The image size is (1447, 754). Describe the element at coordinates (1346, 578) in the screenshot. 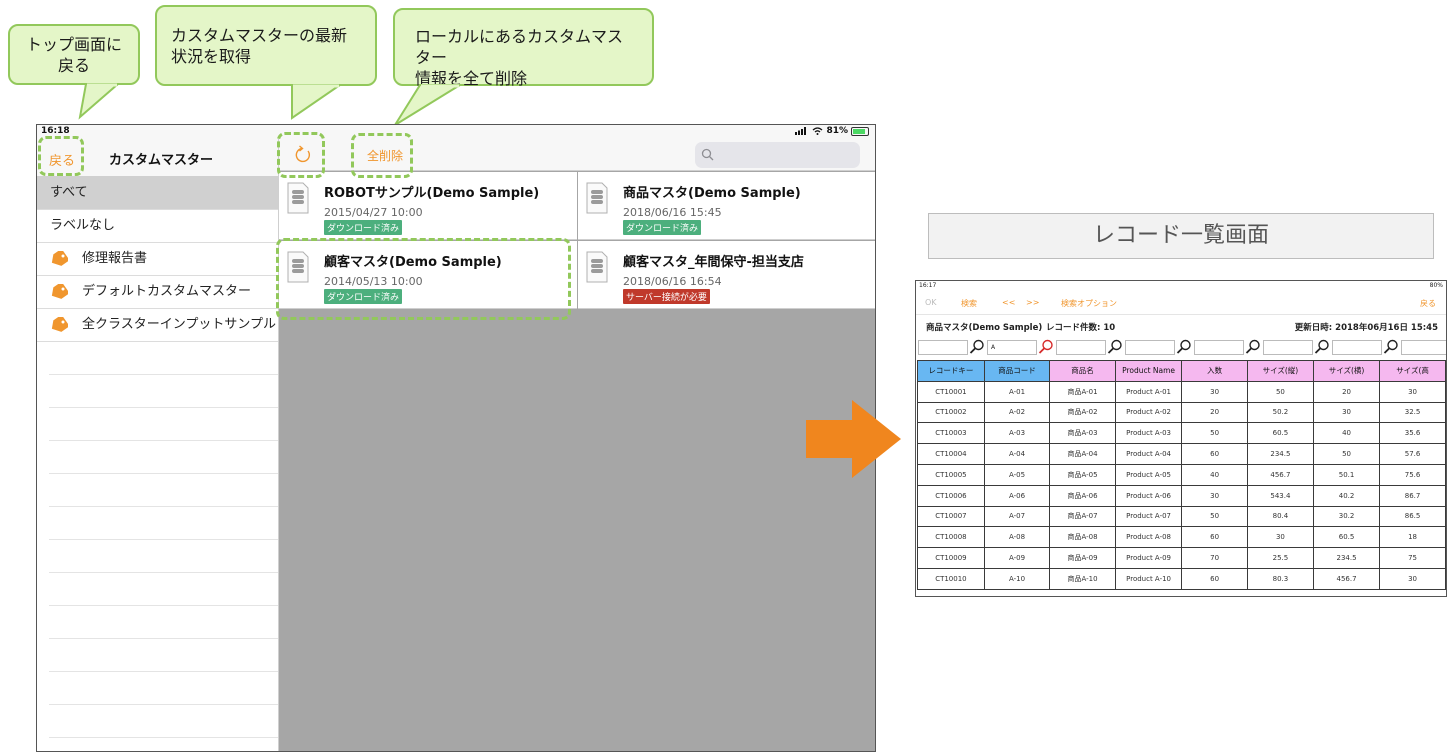

I see `table-cell: 456.7` at that location.